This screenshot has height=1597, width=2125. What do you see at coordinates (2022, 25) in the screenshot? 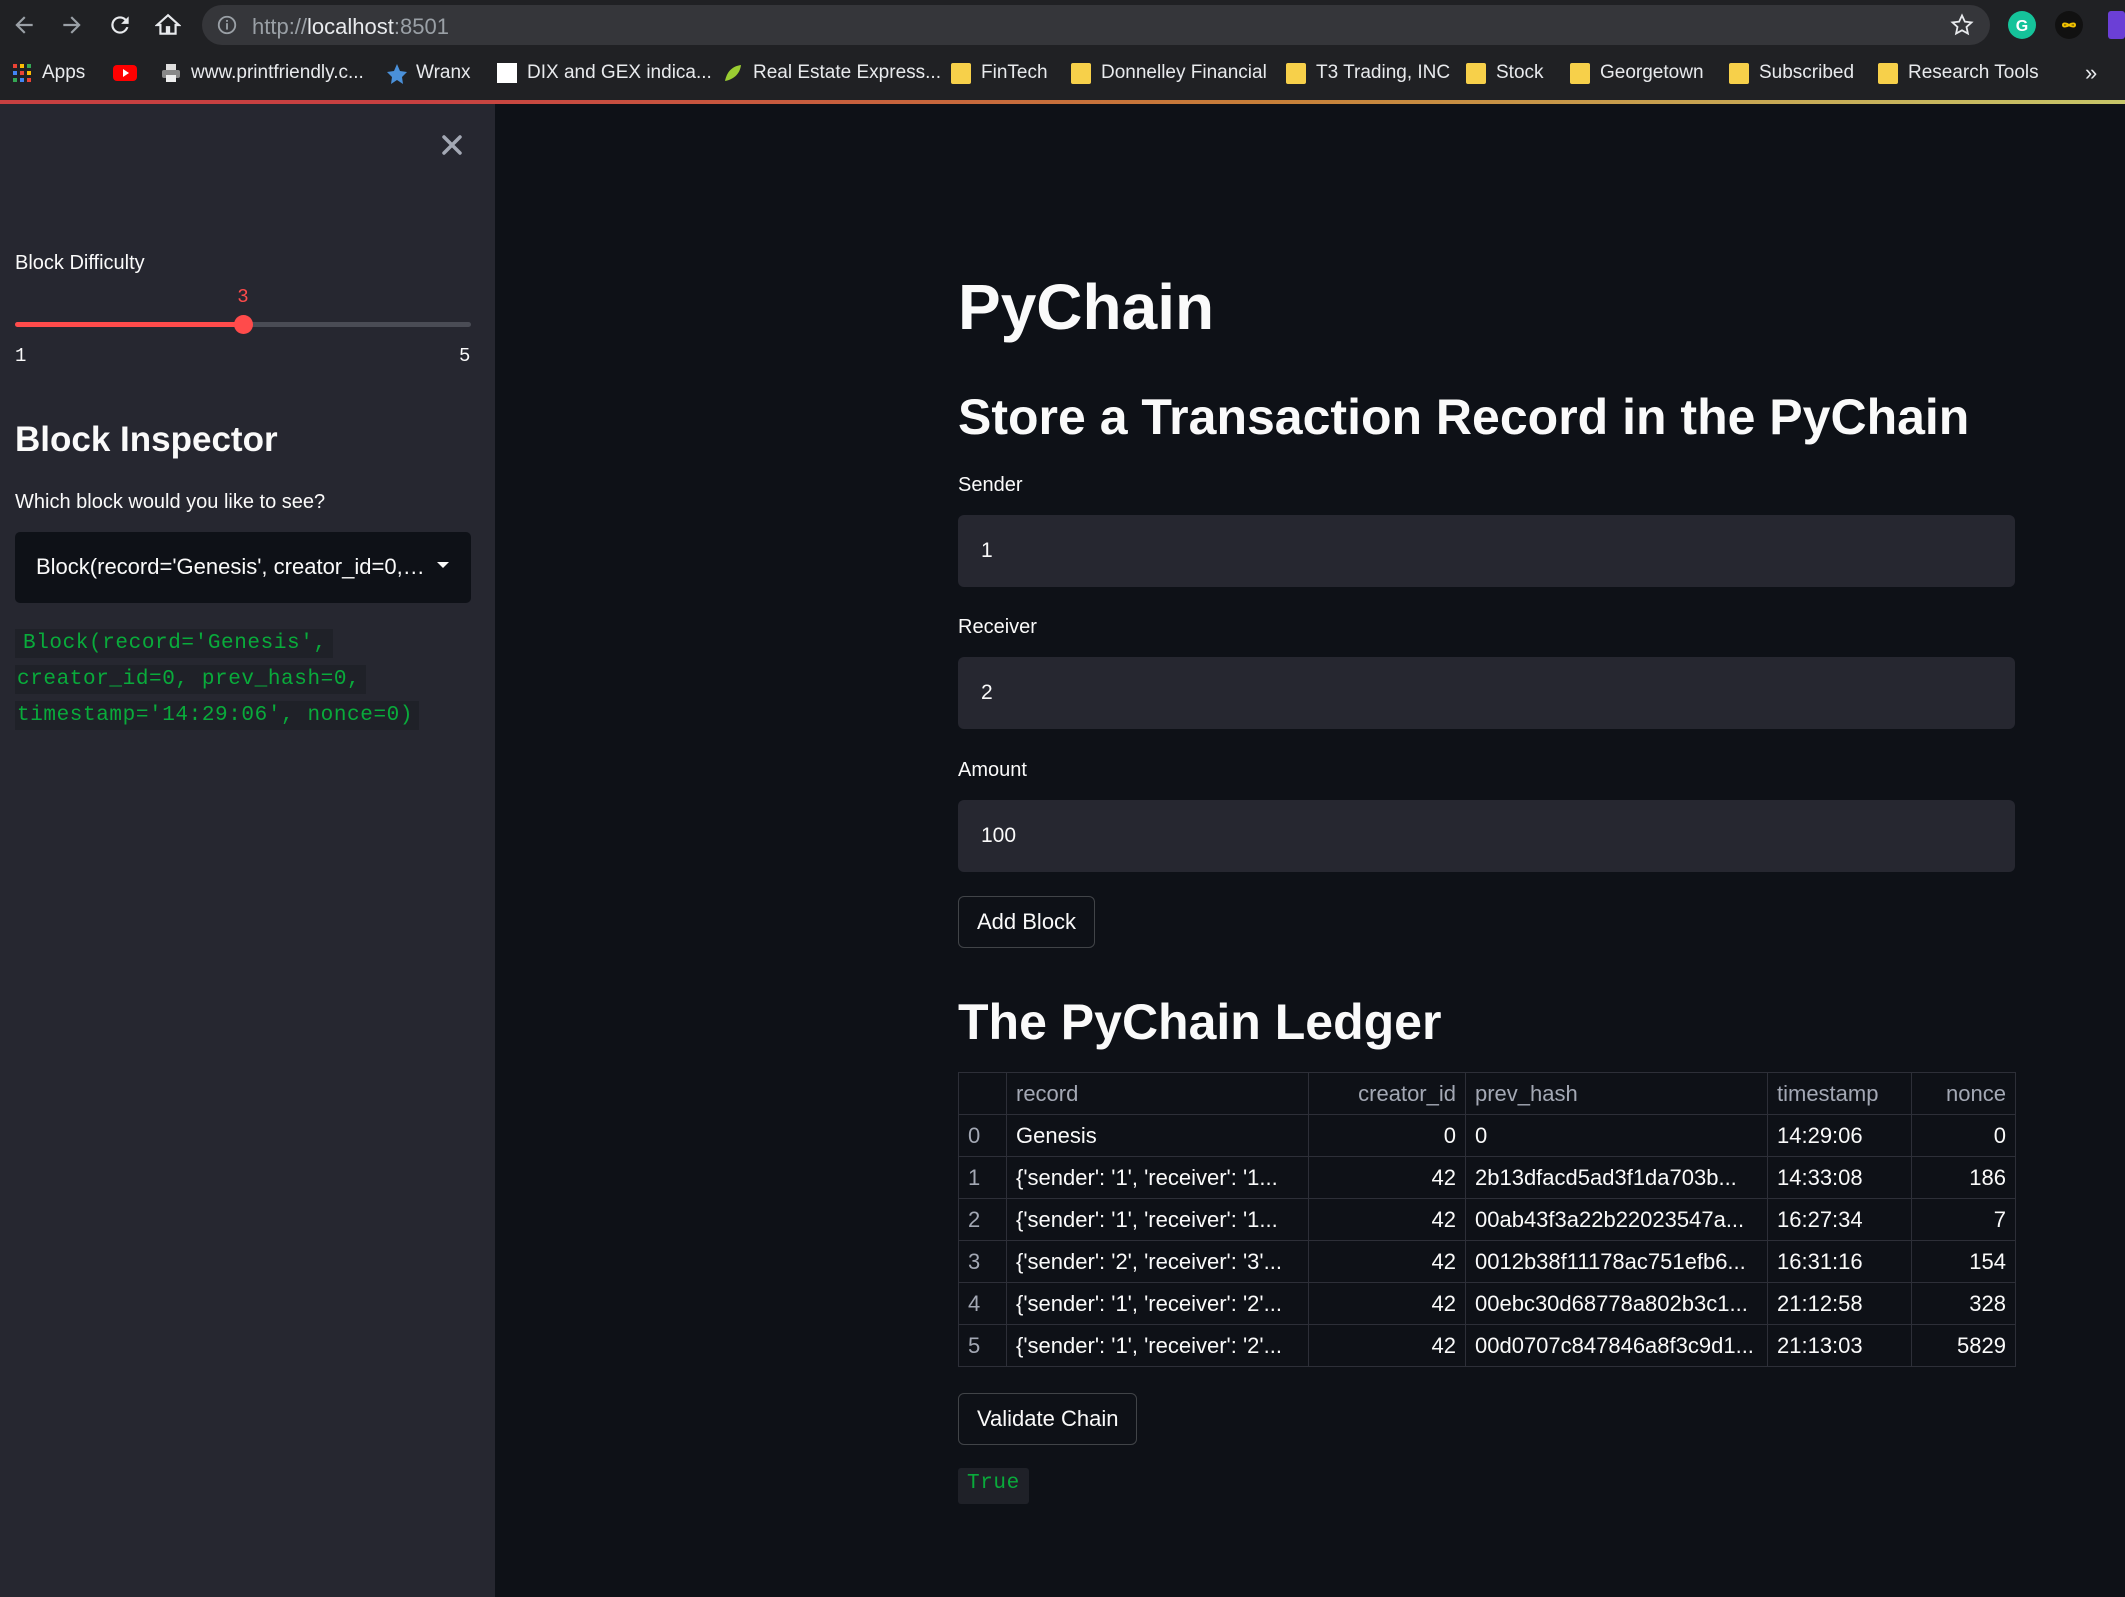
I see `grammarly-extension-icon: G` at bounding box center [2022, 25].